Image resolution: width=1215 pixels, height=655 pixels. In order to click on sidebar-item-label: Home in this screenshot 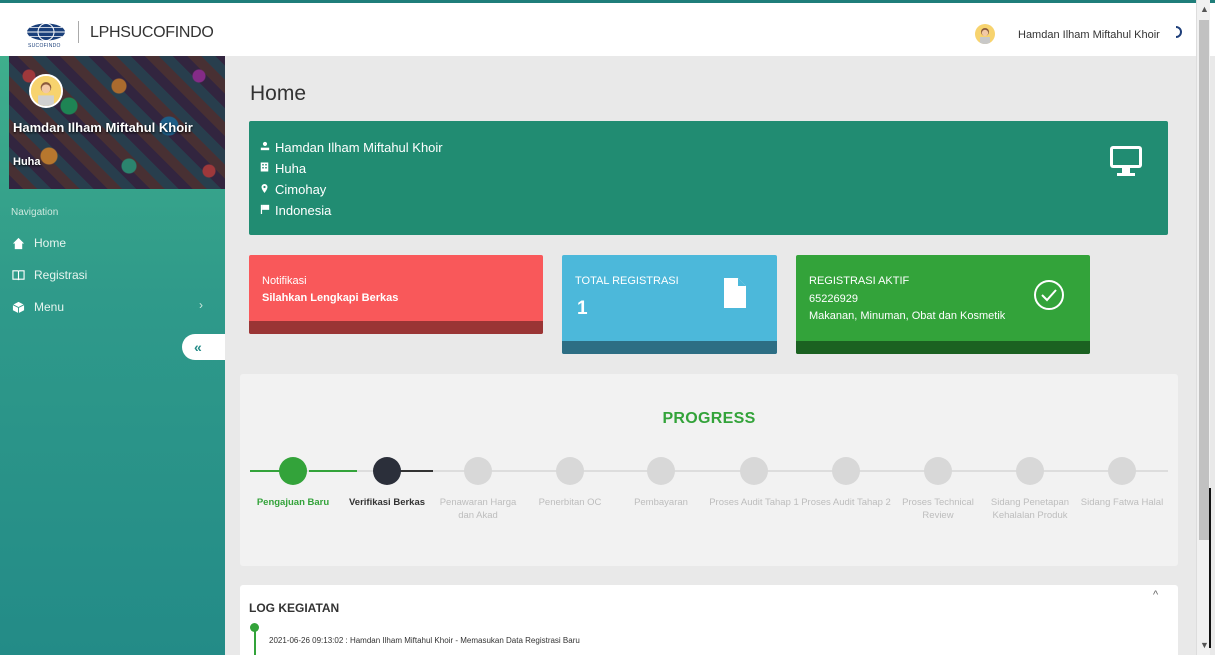, I will do `click(50, 243)`.